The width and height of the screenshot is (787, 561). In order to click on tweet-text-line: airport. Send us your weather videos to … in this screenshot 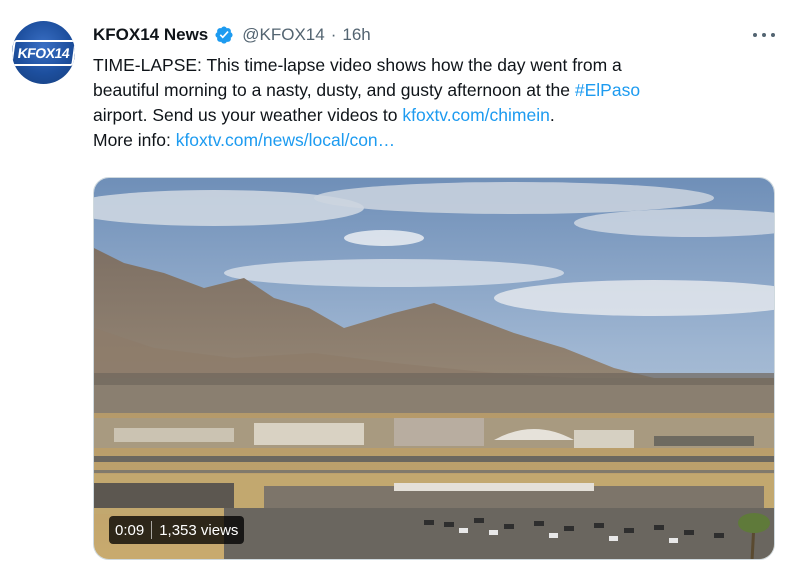, I will do `click(433, 115)`.